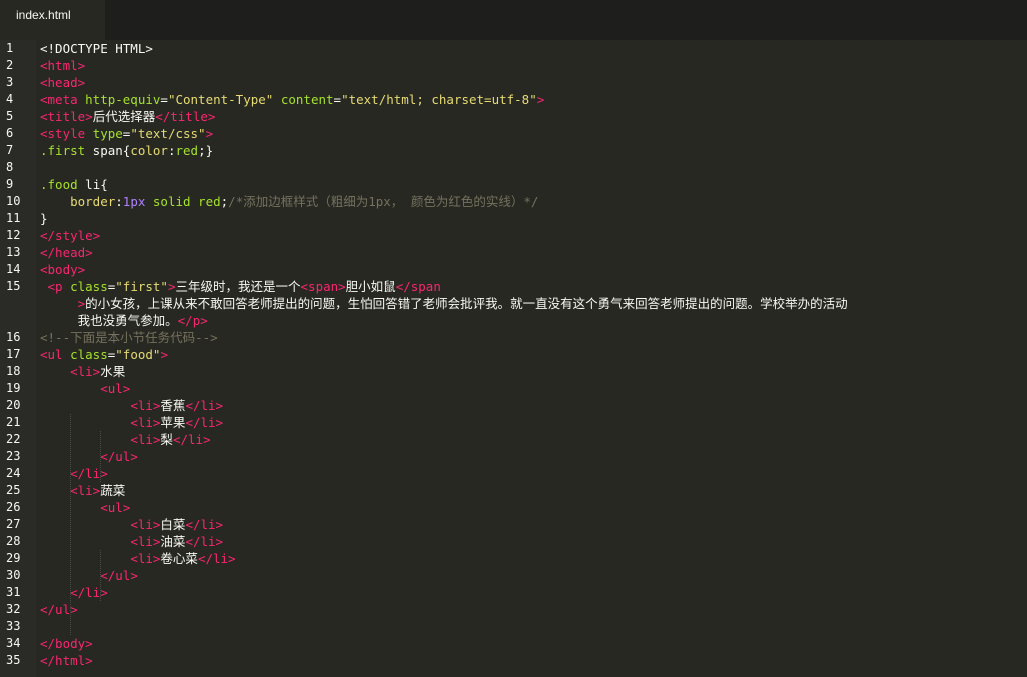 The width and height of the screenshot is (1027, 677). Describe the element at coordinates (513, 218) in the screenshot. I see `code-line: 11}` at that location.